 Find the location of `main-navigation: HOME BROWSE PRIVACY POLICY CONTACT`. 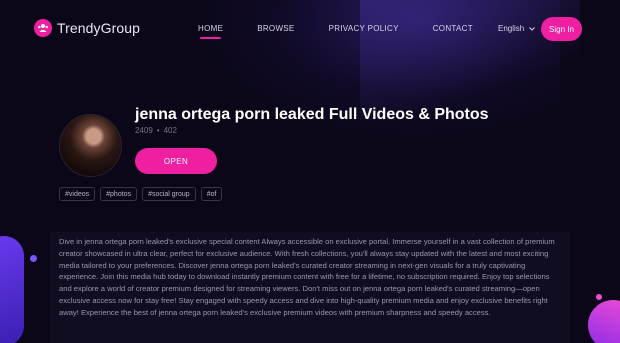

main-navigation: HOME BROWSE PRIVACY POLICY CONTACT is located at coordinates (352, 31).